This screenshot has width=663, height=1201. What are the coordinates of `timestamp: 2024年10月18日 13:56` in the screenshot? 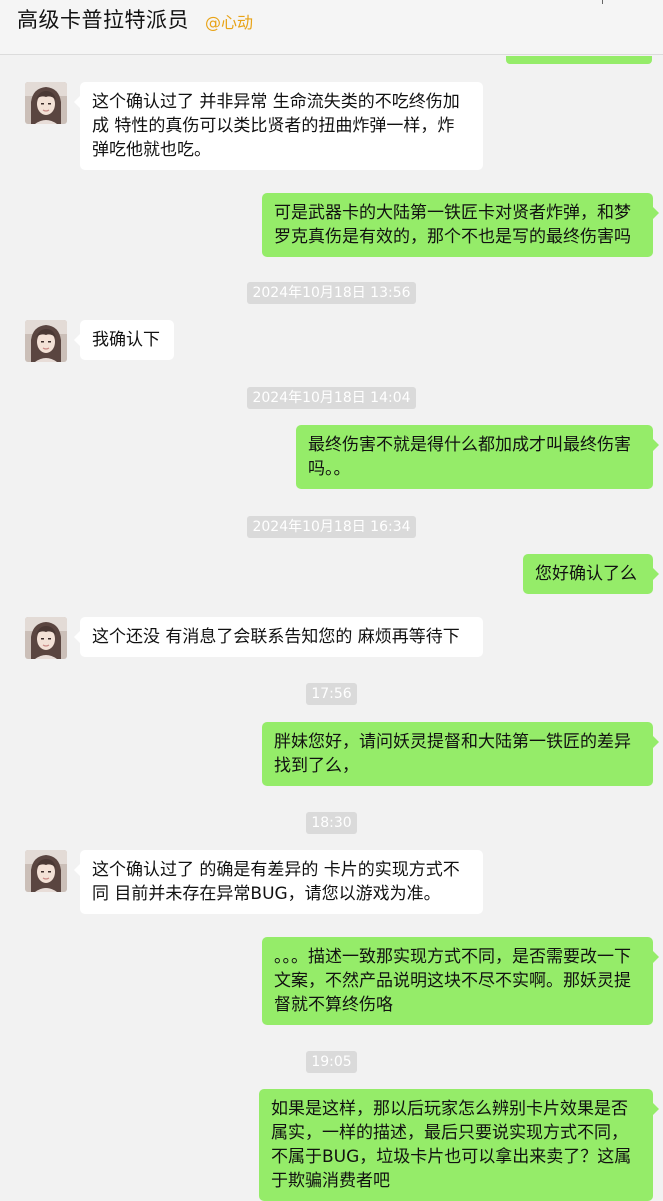 It's located at (331, 293).